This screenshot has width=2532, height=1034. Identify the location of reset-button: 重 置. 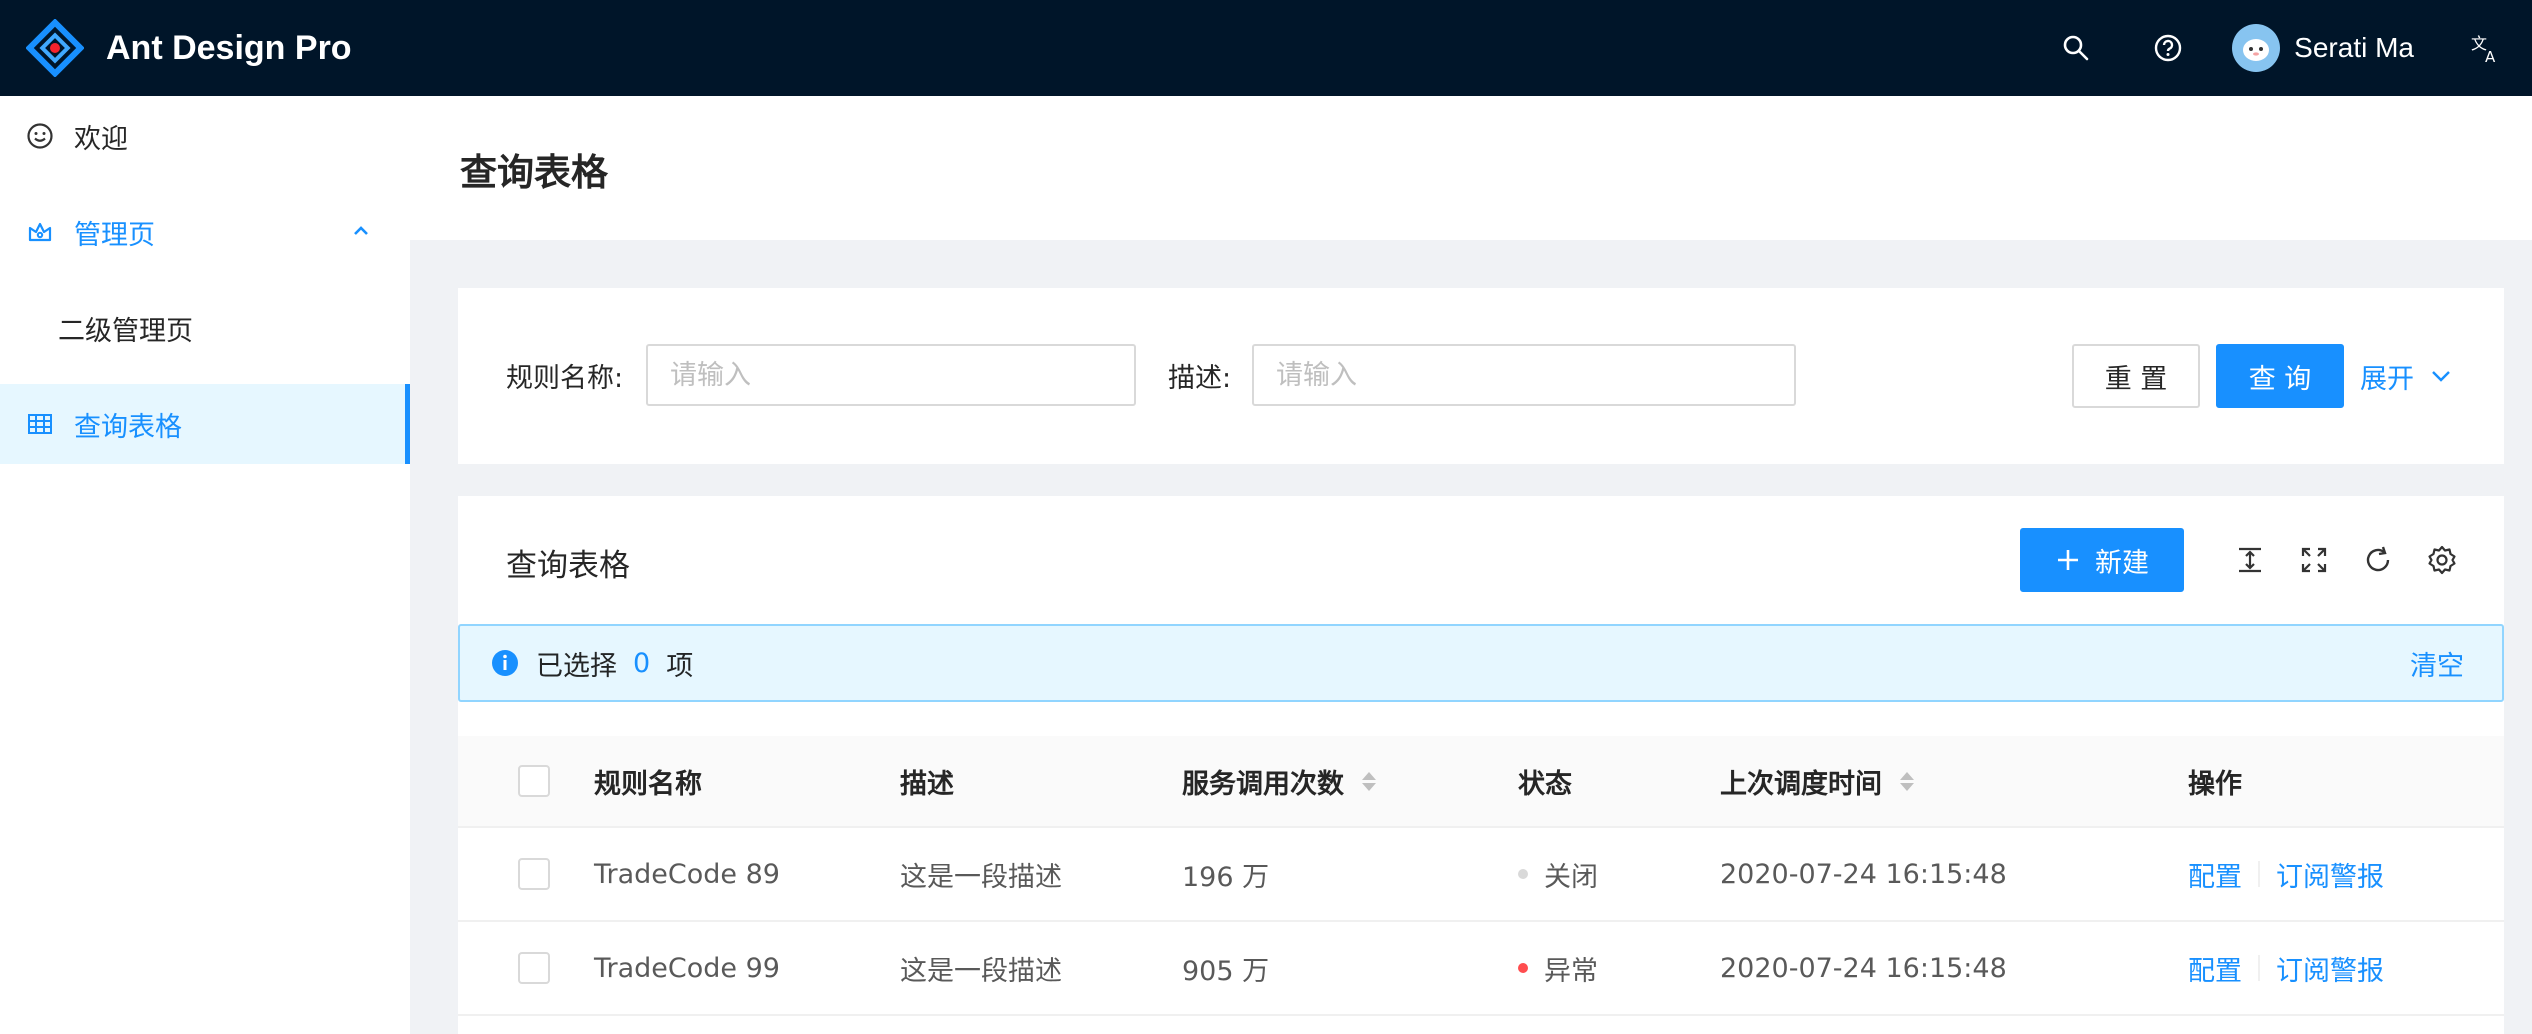
(2136, 376).